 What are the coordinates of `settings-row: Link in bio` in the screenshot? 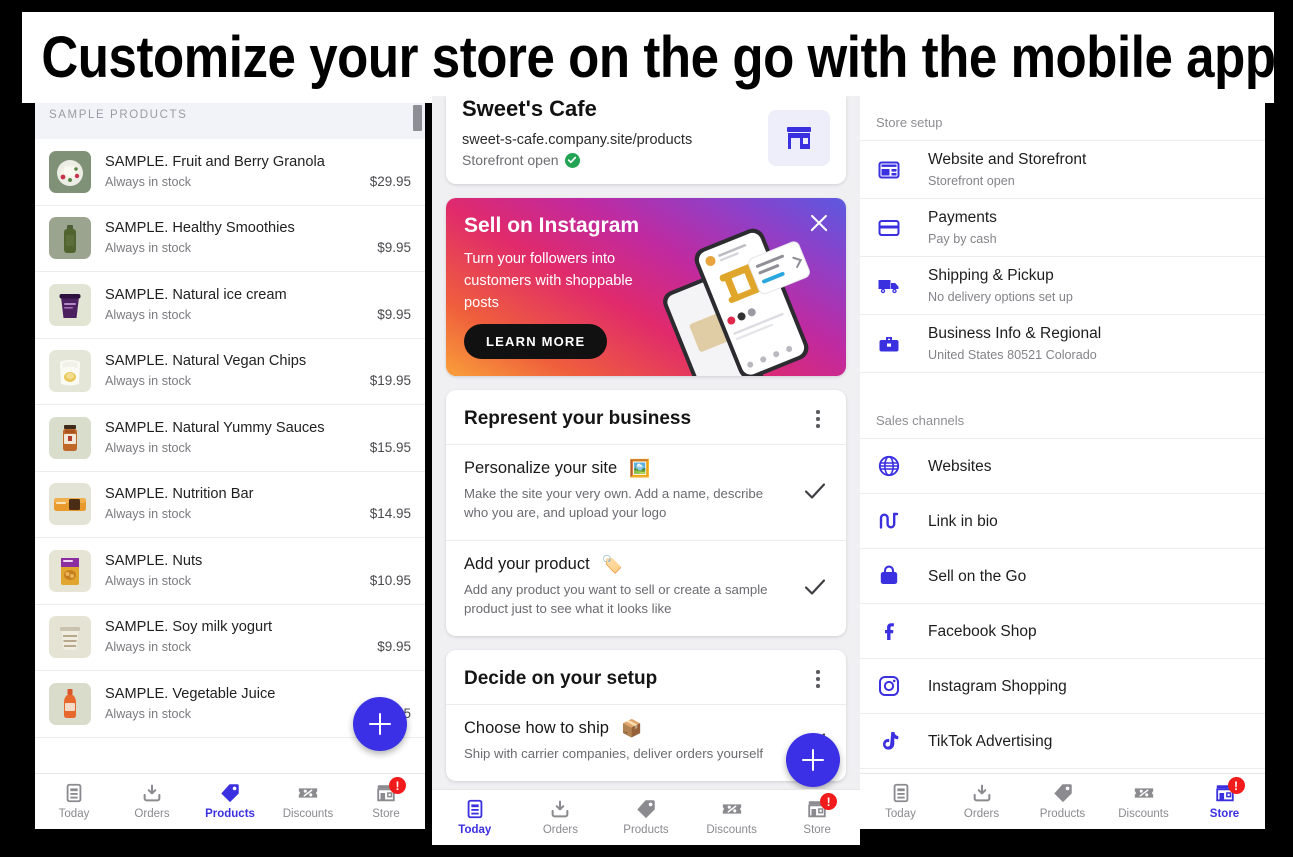 It's located at (1062, 521).